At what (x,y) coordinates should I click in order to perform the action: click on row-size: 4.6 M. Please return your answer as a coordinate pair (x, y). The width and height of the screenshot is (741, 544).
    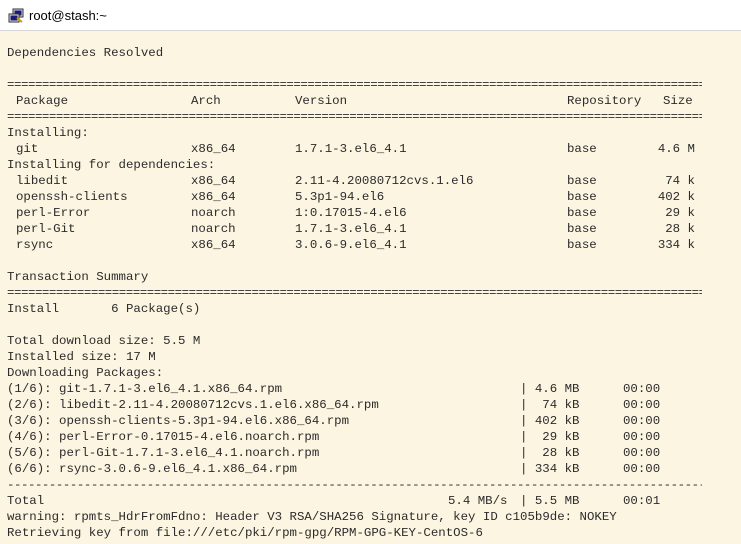
    Looking at the image, I should click on (676, 149).